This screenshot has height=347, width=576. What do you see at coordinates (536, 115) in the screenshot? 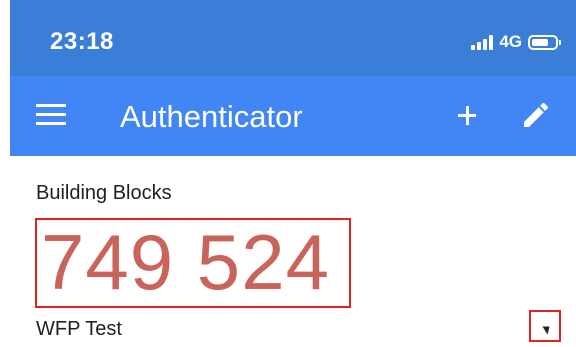
I see `edit-icon` at bounding box center [536, 115].